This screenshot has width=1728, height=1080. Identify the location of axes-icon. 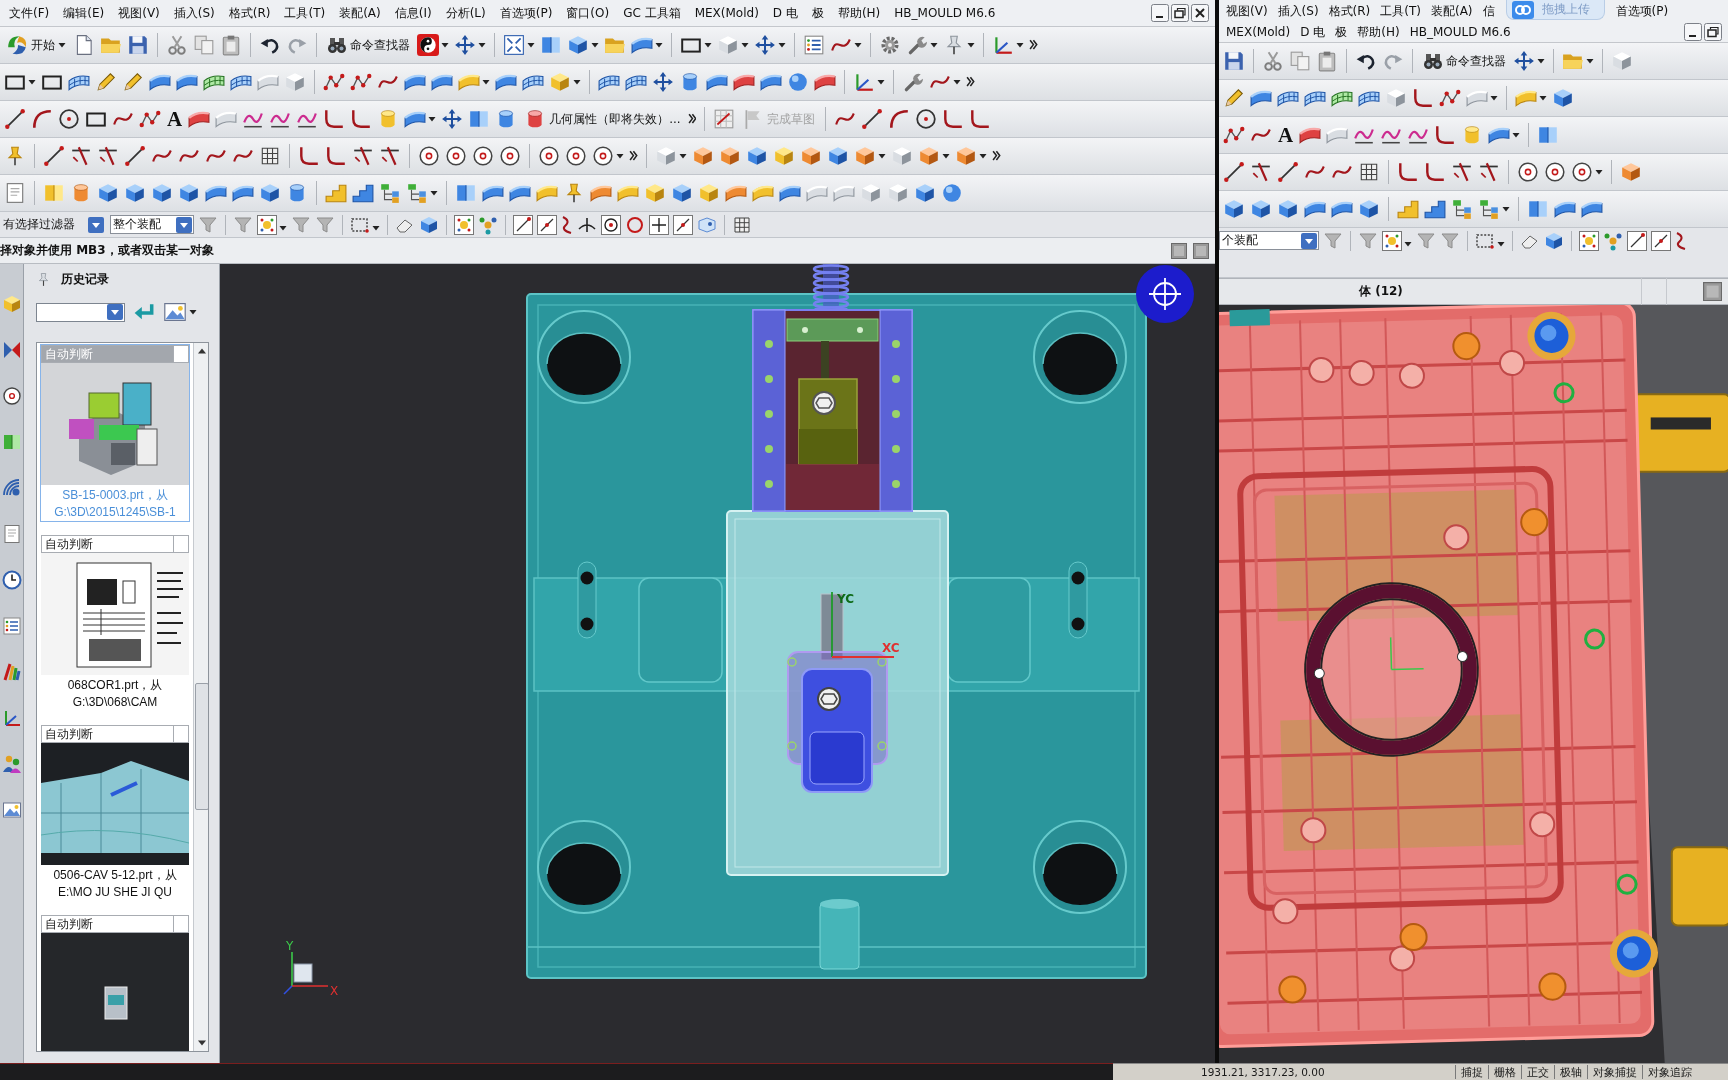
(864, 82).